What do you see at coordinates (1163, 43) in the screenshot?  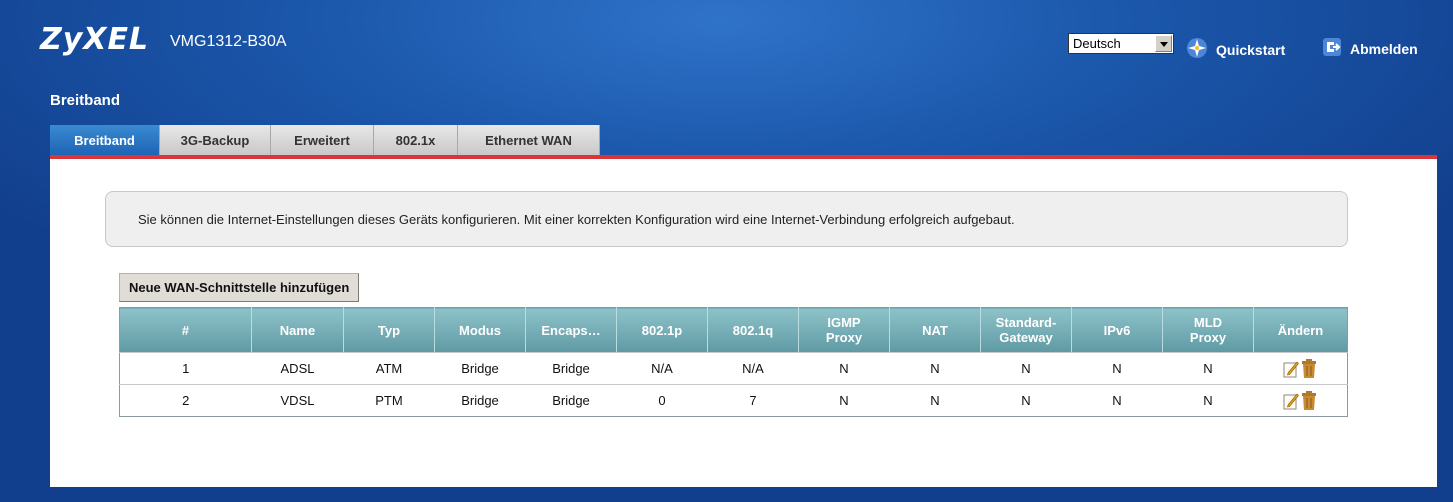 I see `dropdown-arrow-icon` at bounding box center [1163, 43].